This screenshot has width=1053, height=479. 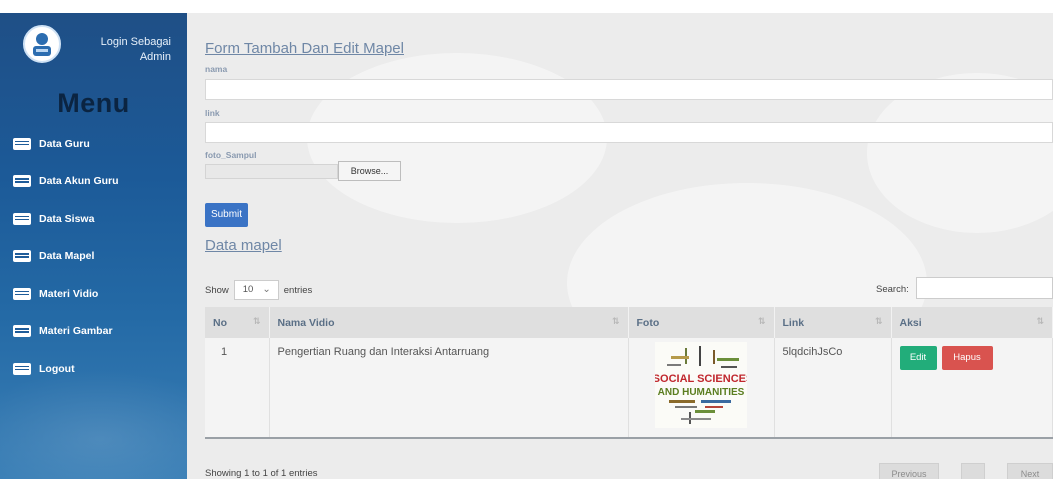 I want to click on search-label: Search:, so click(x=892, y=289).